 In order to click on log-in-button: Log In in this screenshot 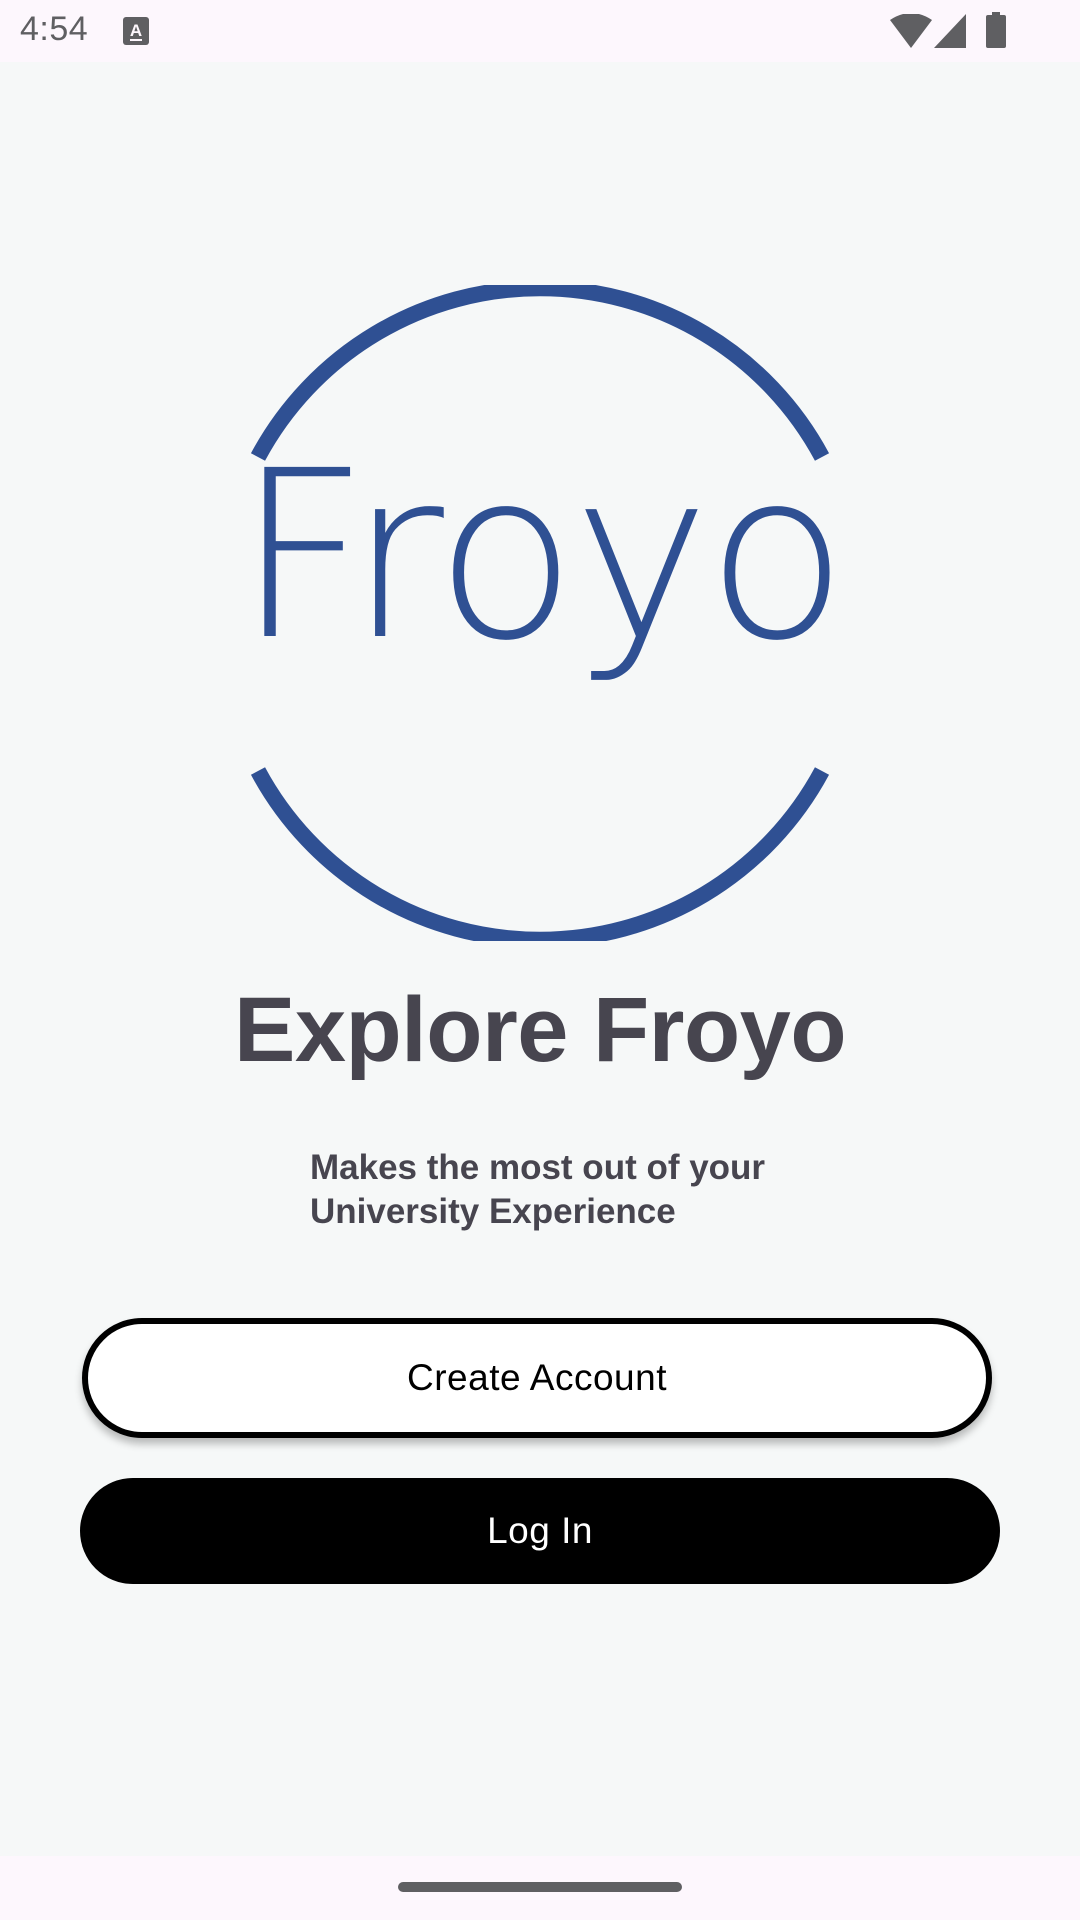, I will do `click(540, 1531)`.